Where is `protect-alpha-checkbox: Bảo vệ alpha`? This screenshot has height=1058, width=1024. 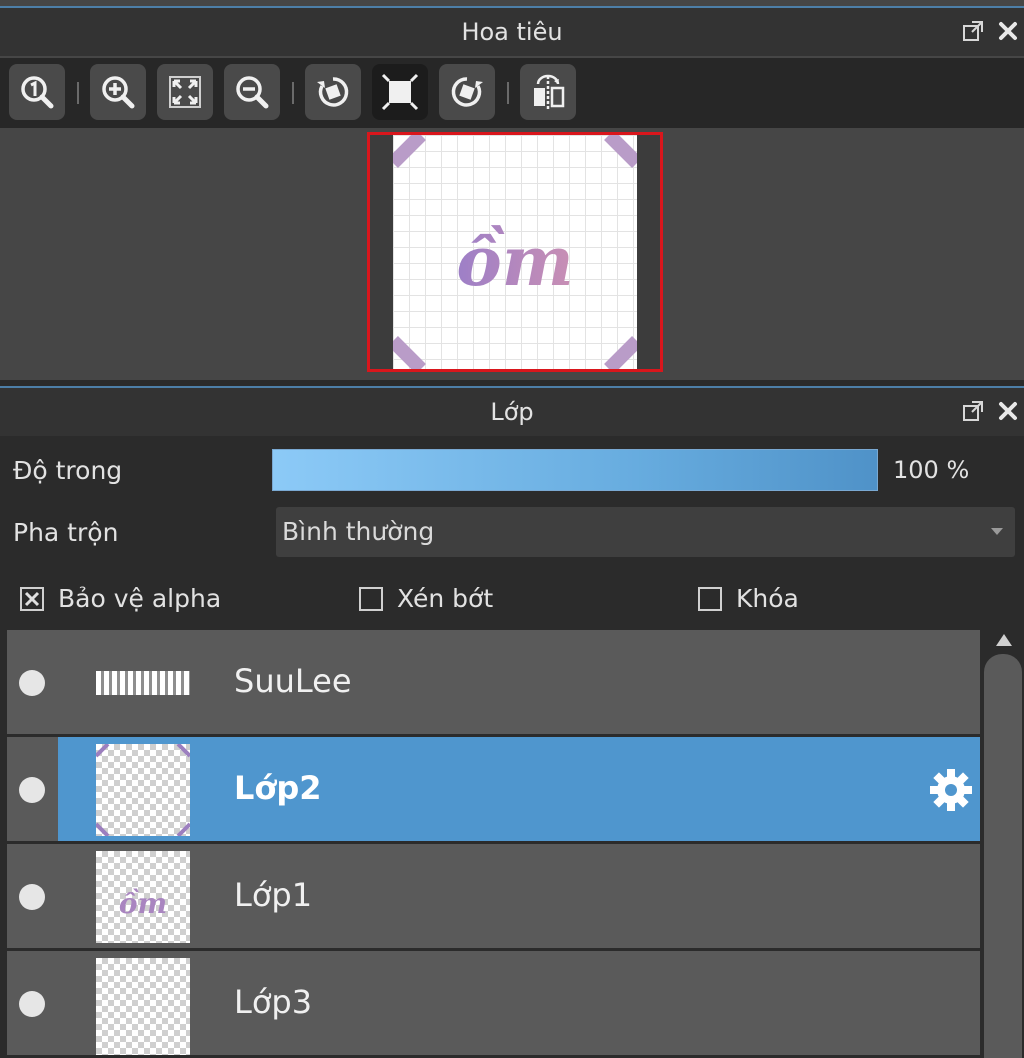
protect-alpha-checkbox: Bảo vệ alpha is located at coordinates (120, 598).